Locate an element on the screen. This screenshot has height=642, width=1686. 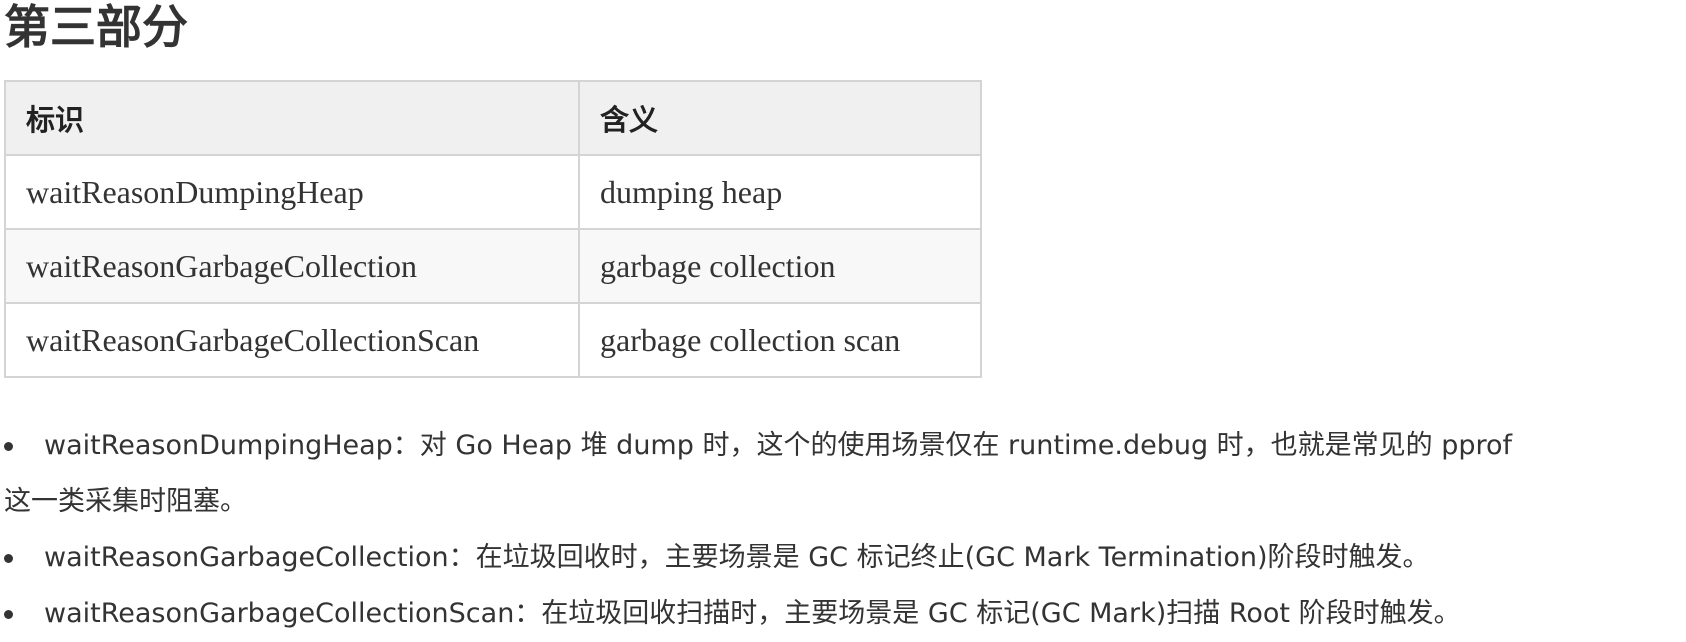
table-header-row: 标识 含义 is located at coordinates (493, 118).